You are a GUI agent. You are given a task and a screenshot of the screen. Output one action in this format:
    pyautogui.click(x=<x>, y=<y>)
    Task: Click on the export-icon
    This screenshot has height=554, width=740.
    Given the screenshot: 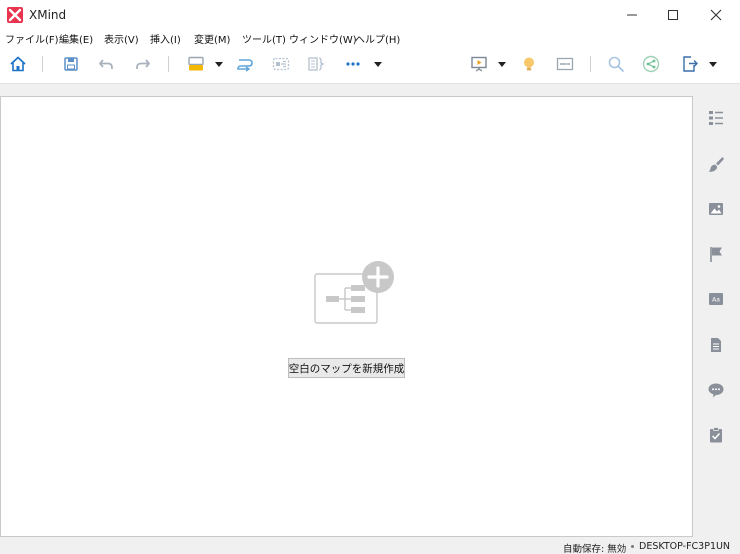 What is the action you would take?
    pyautogui.click(x=690, y=64)
    